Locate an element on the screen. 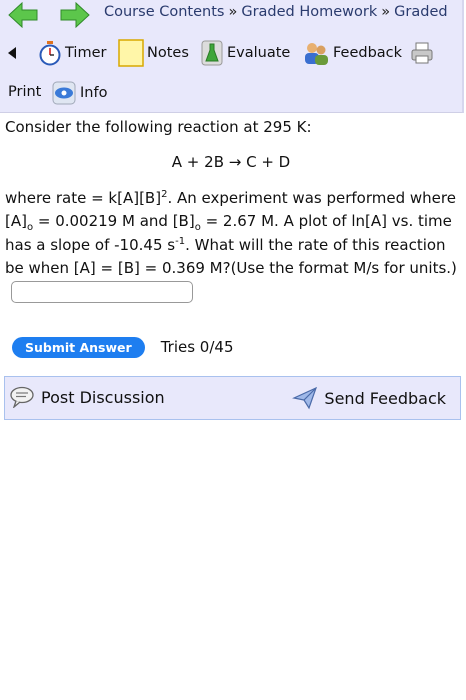 This screenshot has width=466, height=700. post-discussion-label: Post Discussion is located at coordinates (103, 397).